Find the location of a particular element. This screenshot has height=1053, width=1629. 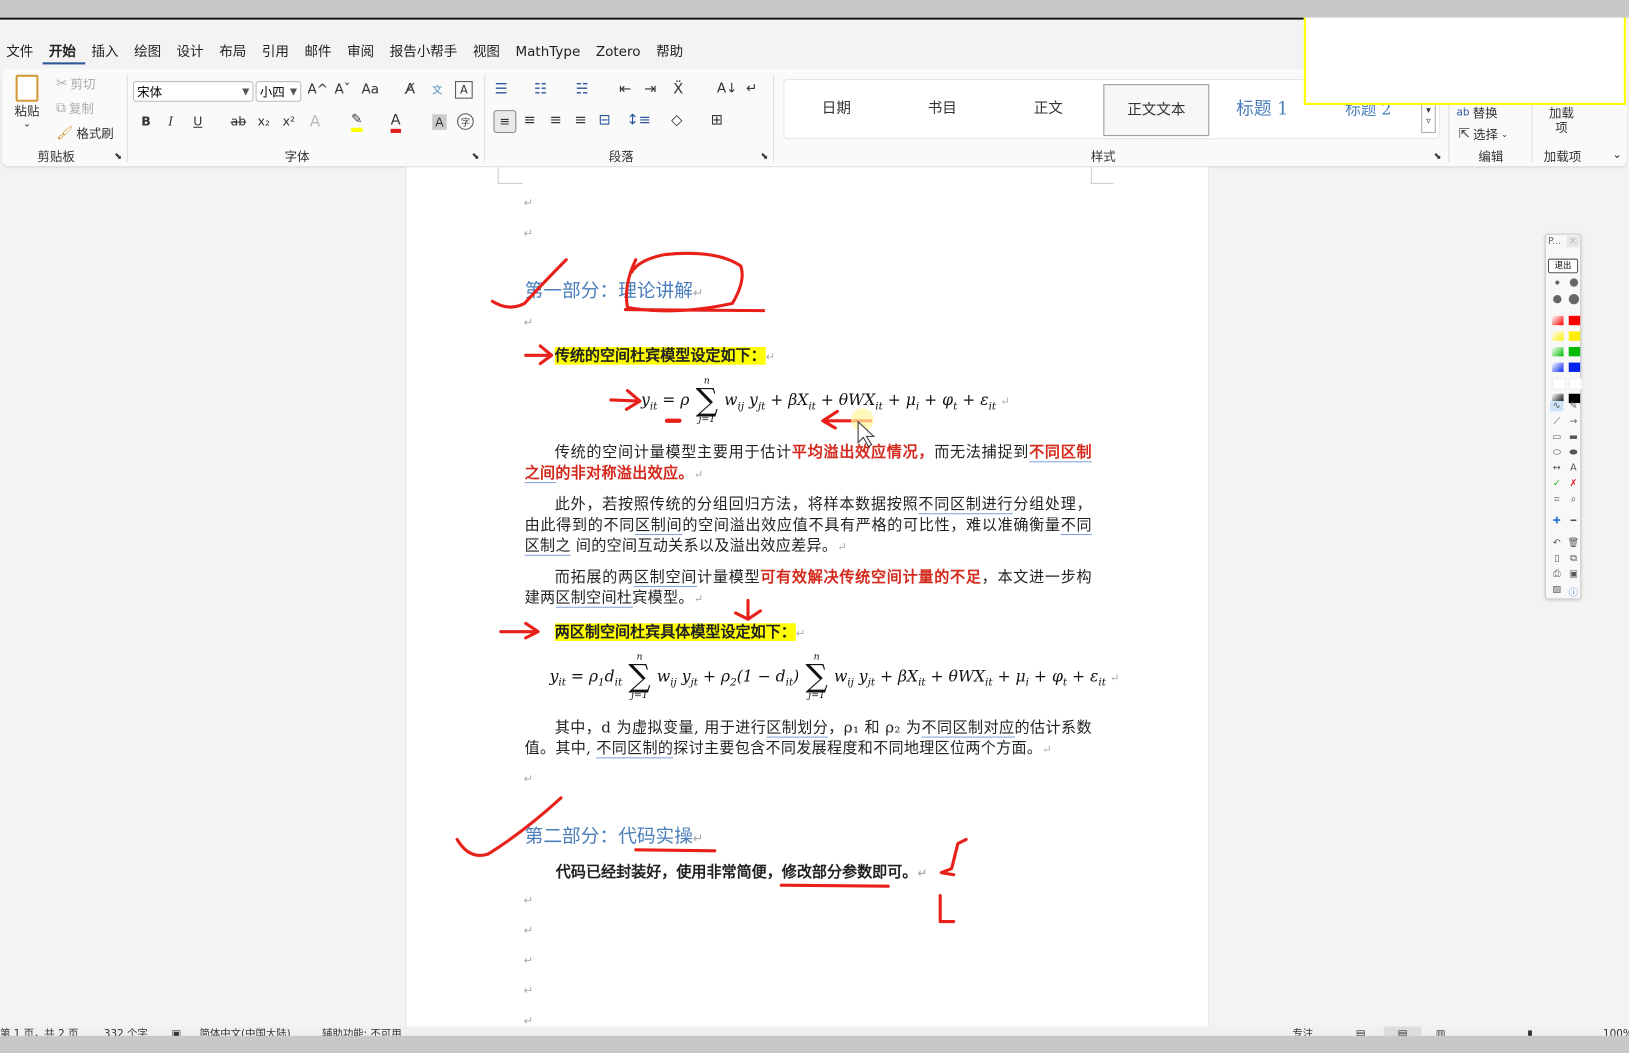

shrink-font-button: Aˇ is located at coordinates (343, 90).